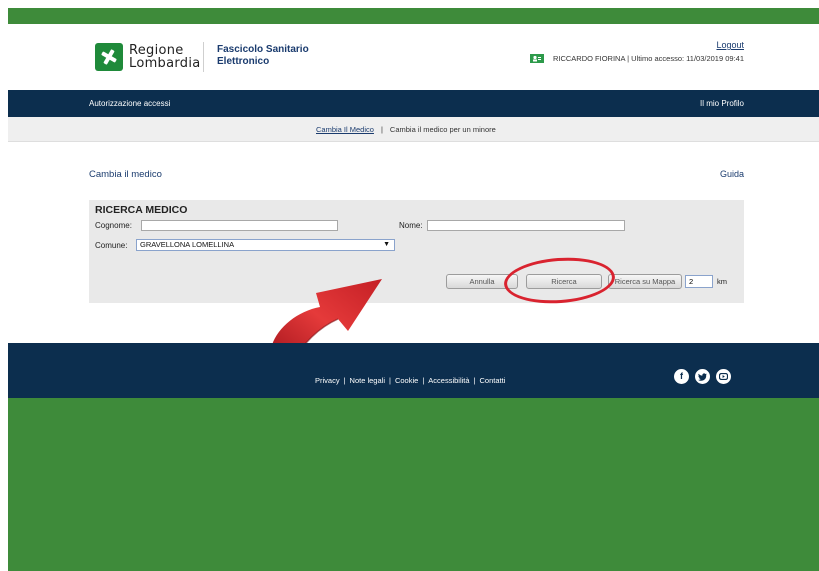 The image size is (819, 571). I want to click on comune-select: GRAVELLONA LOMELLINA ▼, so click(265, 245).